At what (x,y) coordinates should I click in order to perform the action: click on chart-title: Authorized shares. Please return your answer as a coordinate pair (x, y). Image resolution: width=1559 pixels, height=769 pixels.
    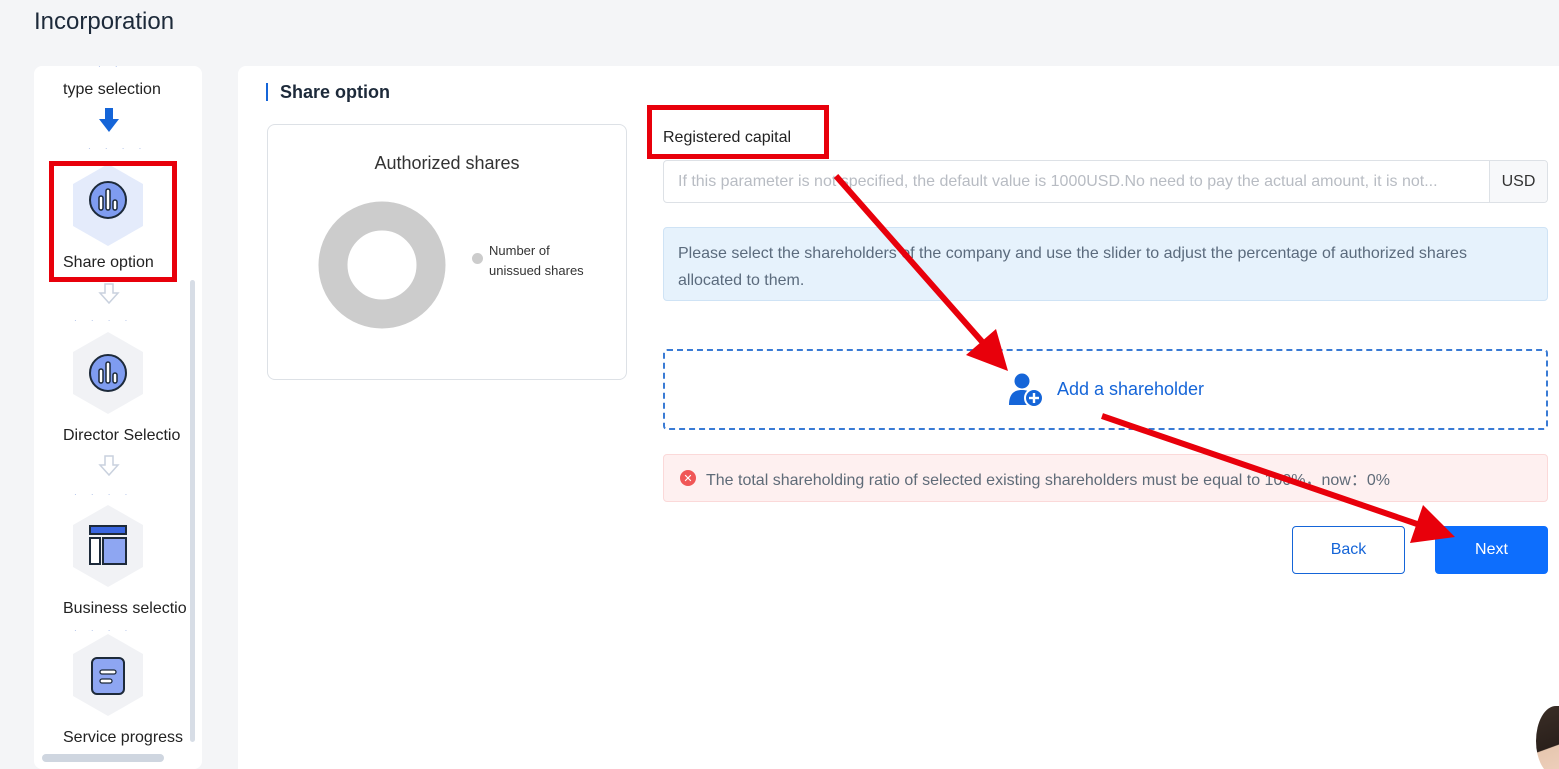
    Looking at the image, I should click on (447, 163).